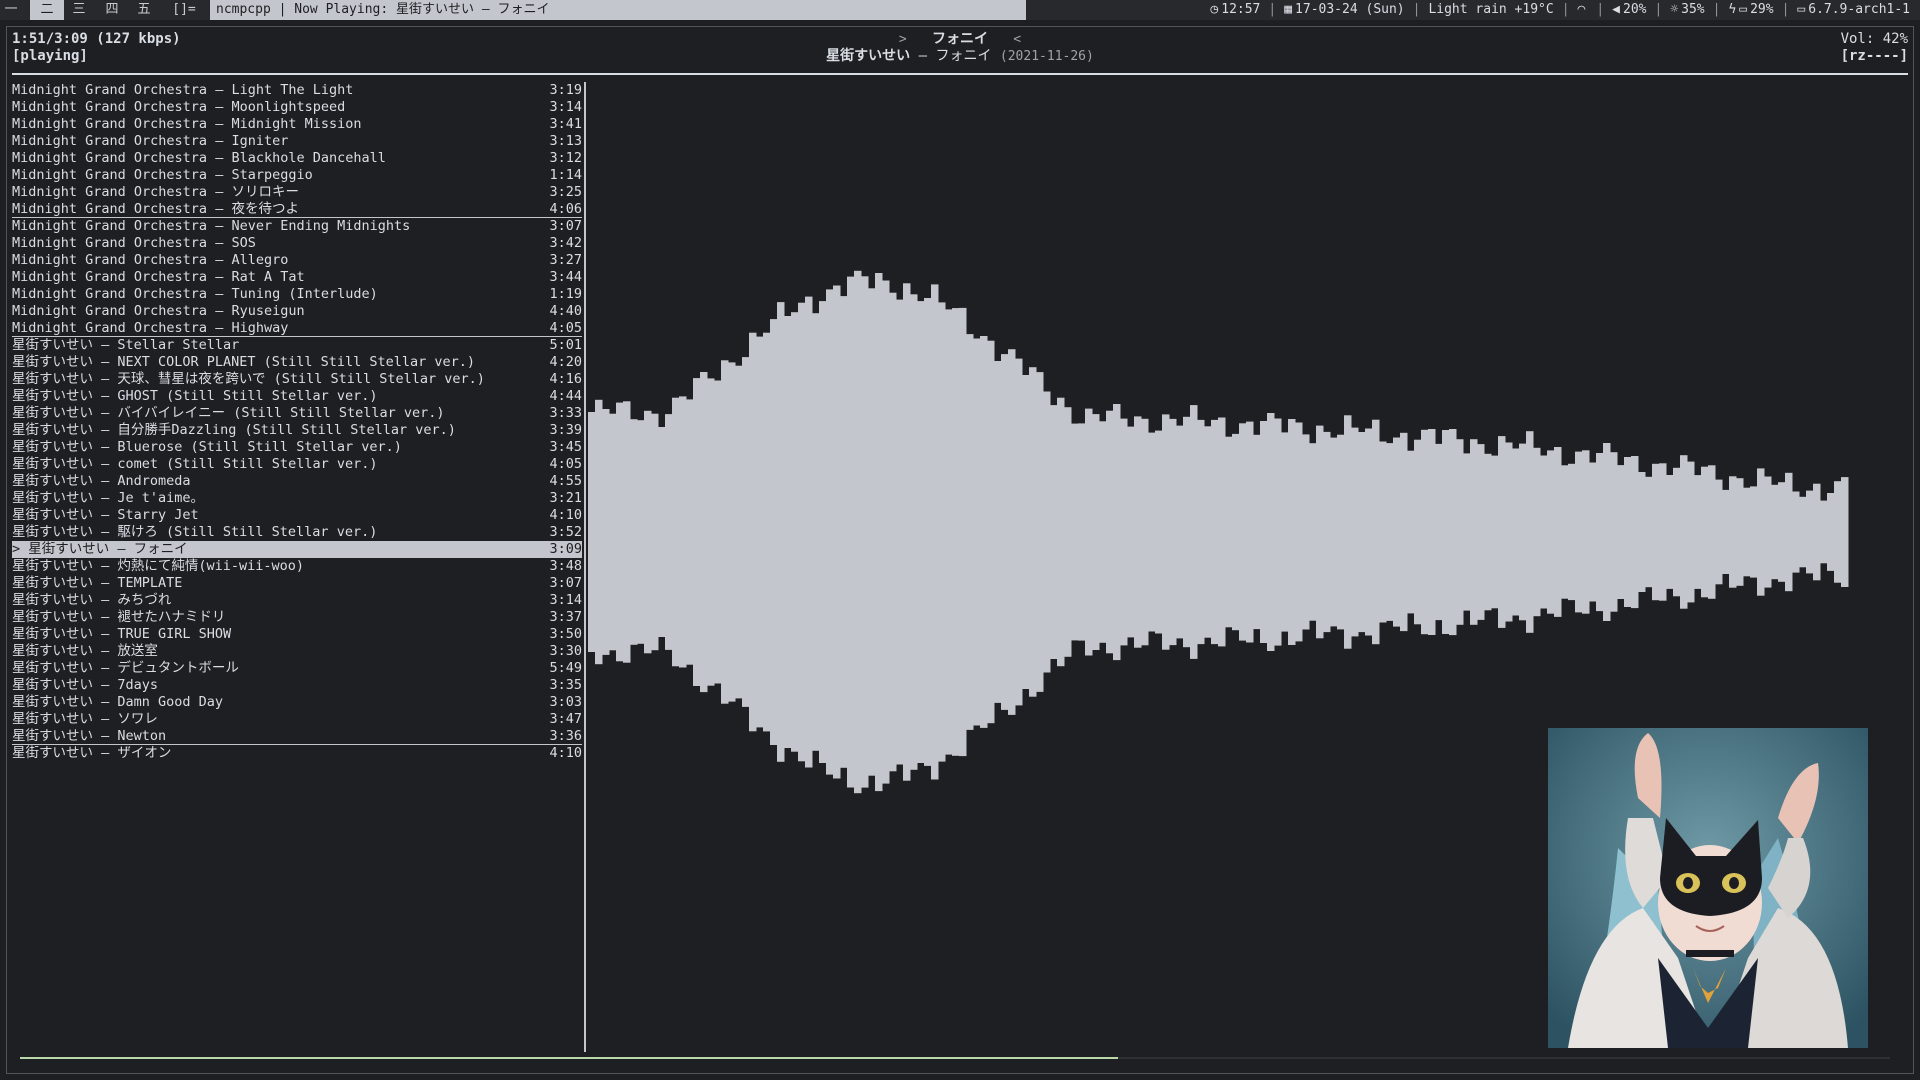 The height and width of the screenshot is (1080, 1920). Describe the element at coordinates (297, 651) in the screenshot. I see `playlist-row: 星街すいせい – 放送室 3:30` at that location.